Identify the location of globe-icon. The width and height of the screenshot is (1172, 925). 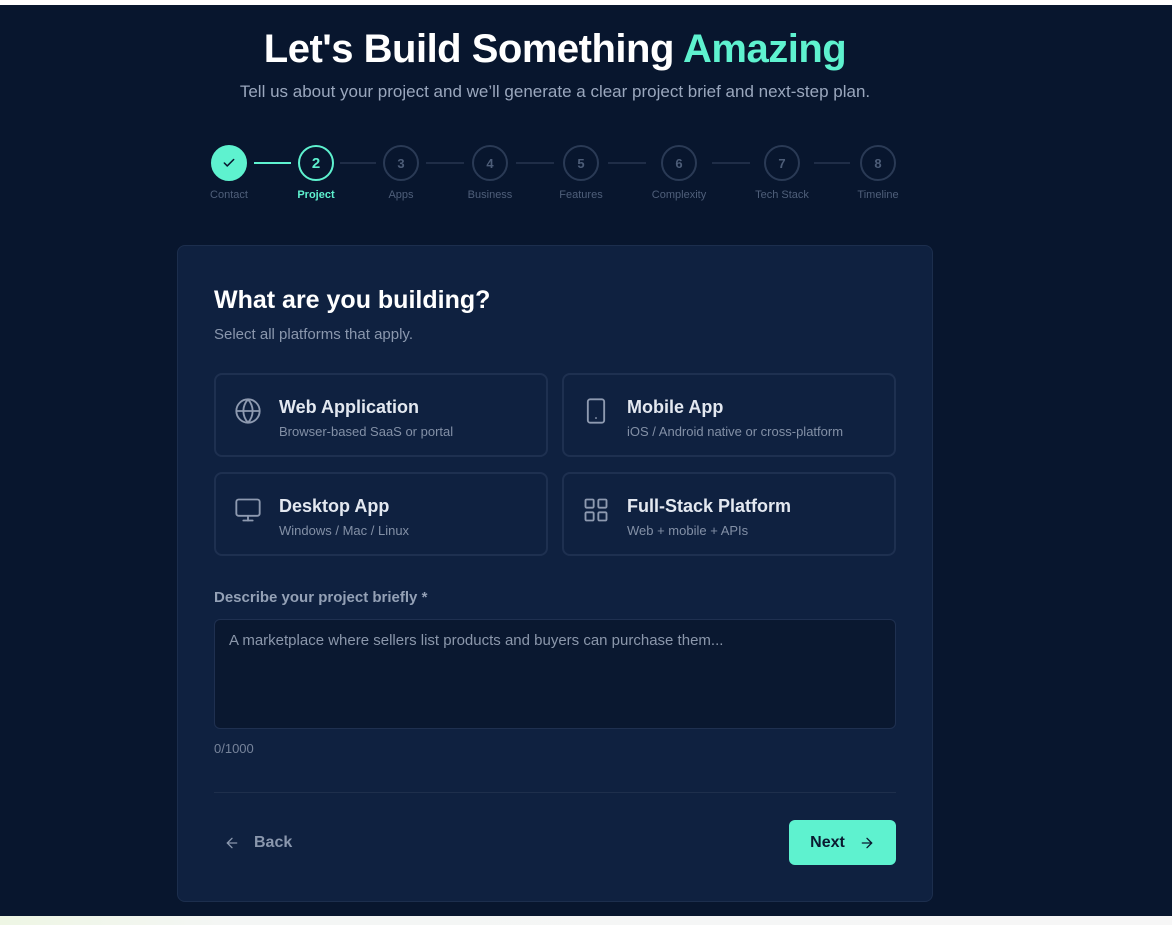
(248, 411).